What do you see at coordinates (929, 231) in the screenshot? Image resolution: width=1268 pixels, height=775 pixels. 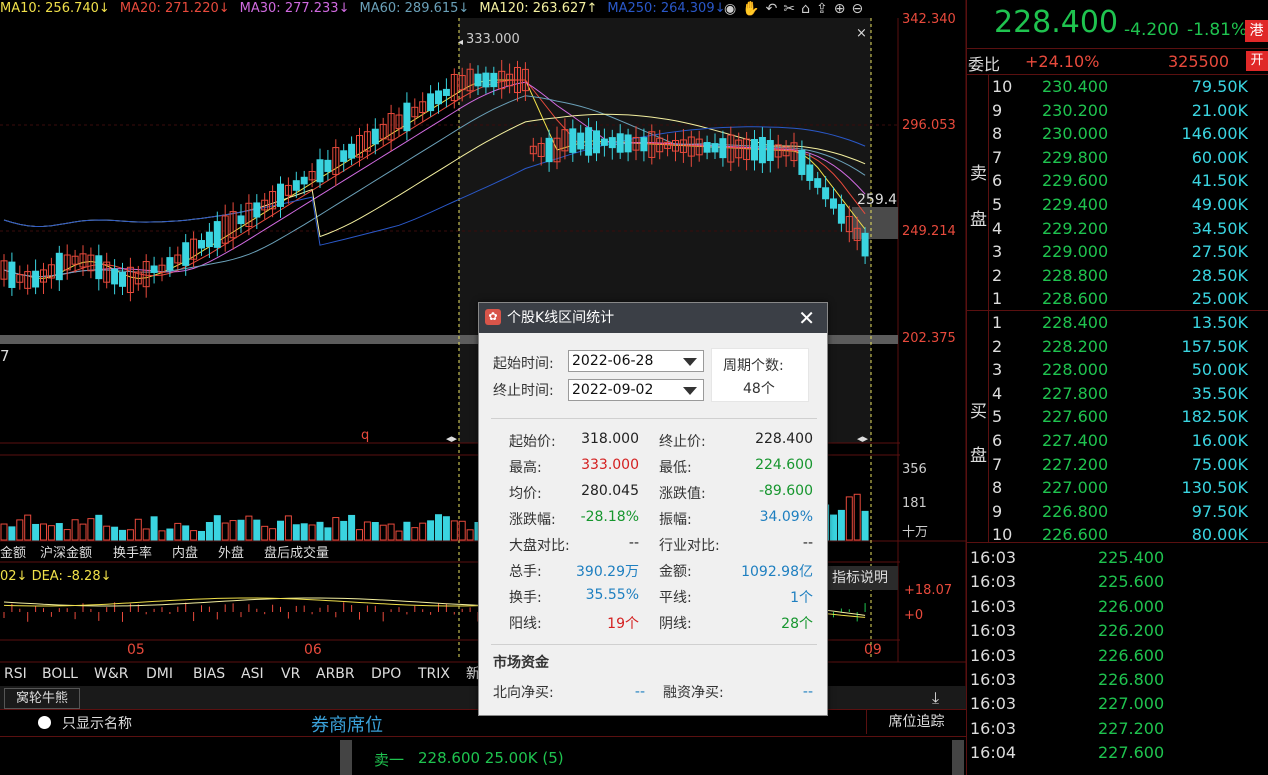 I see `price-tick-3: 249.214` at bounding box center [929, 231].